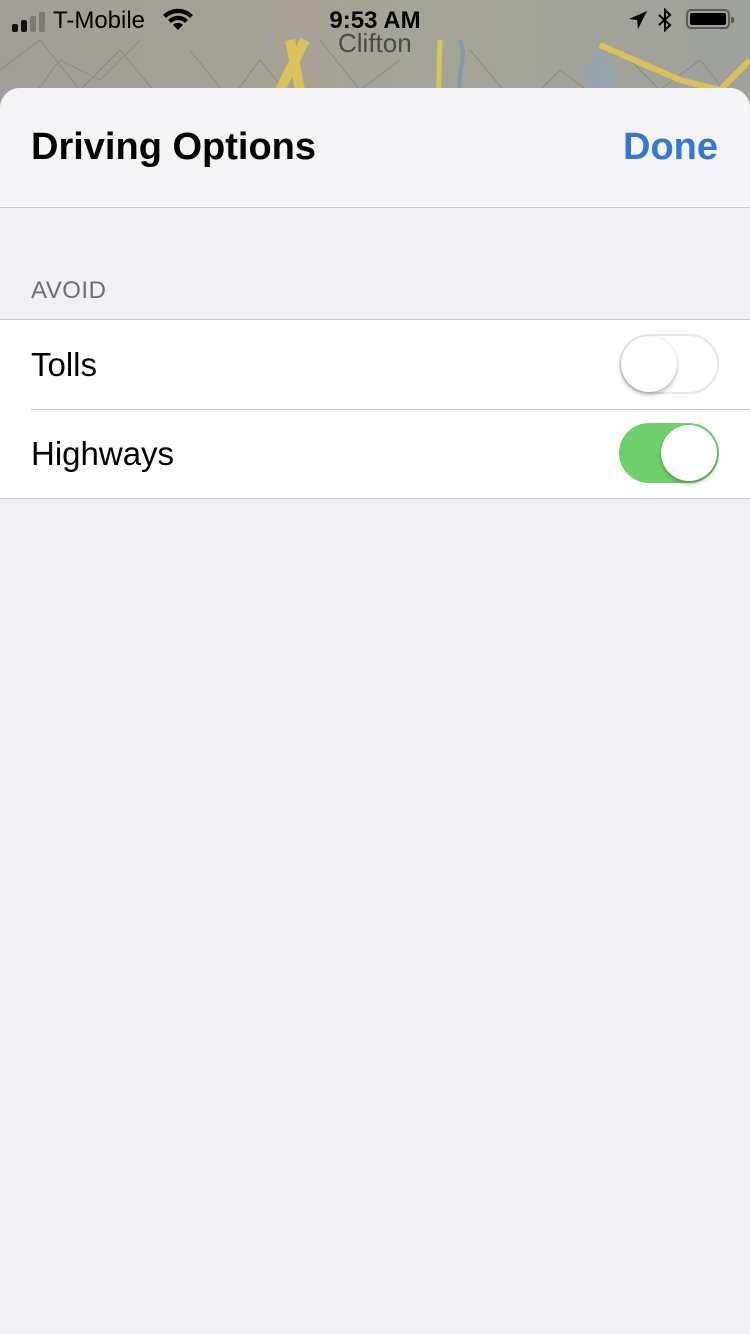 This screenshot has width=750, height=1334. Describe the element at coordinates (375, 20) in the screenshot. I see `status-bar: T-Mobile 9:53 AM` at that location.